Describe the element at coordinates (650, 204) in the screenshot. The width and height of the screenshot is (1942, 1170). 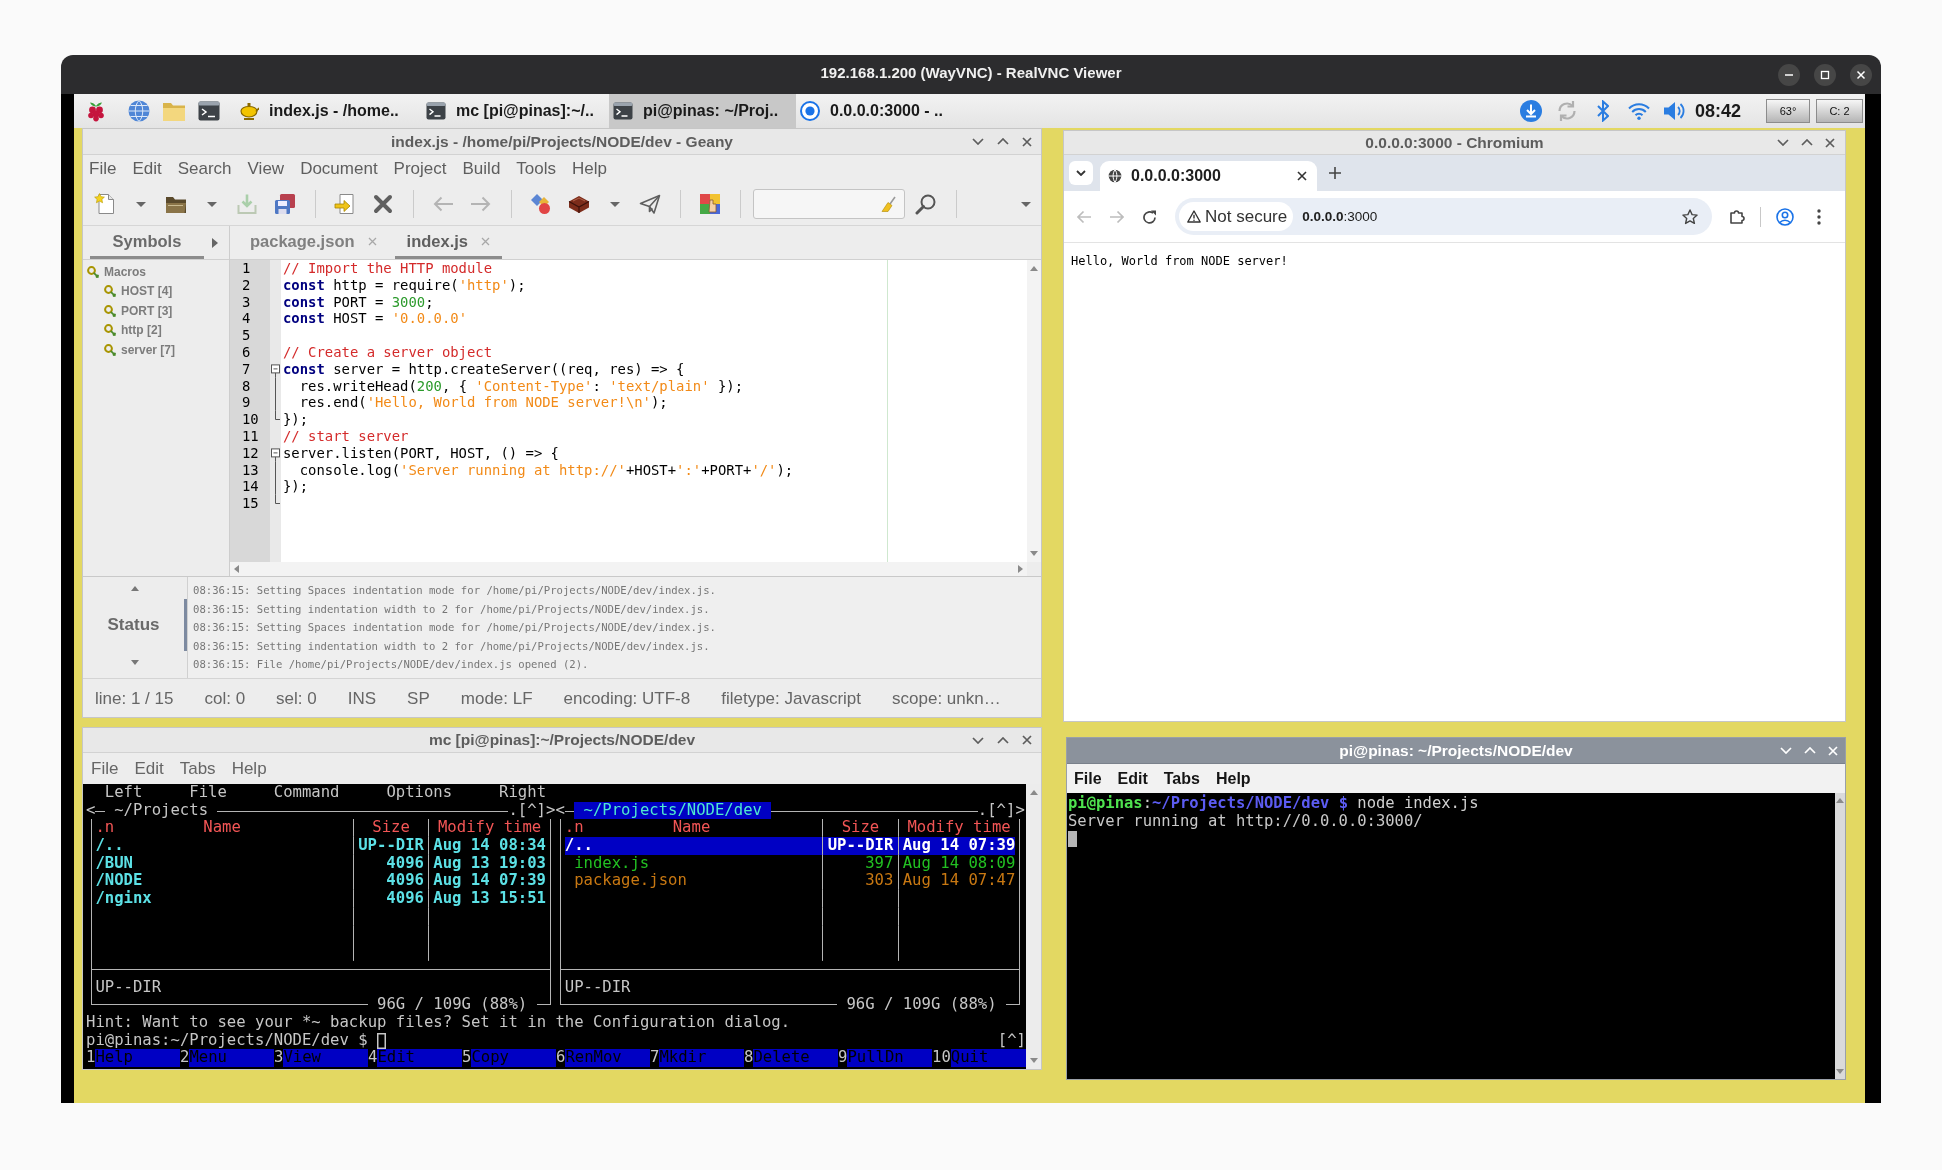
I see `paper-plane-icon` at that location.